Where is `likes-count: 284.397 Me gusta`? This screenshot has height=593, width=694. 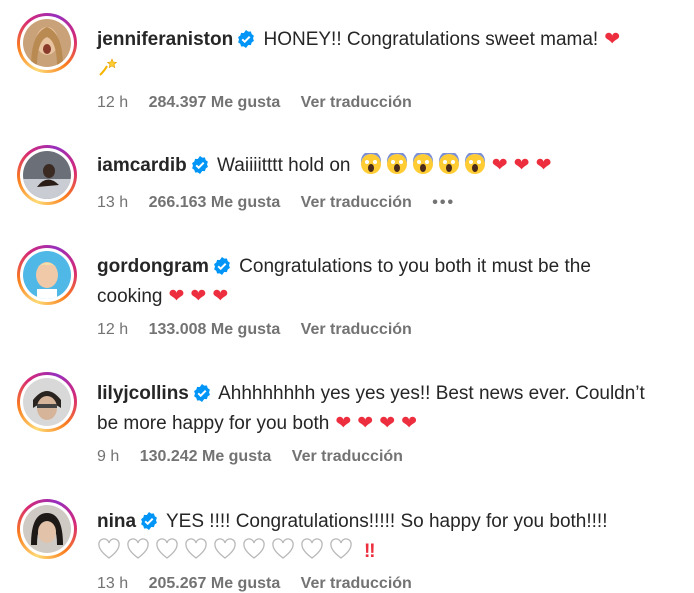
likes-count: 284.397 Me gusta is located at coordinates (215, 102).